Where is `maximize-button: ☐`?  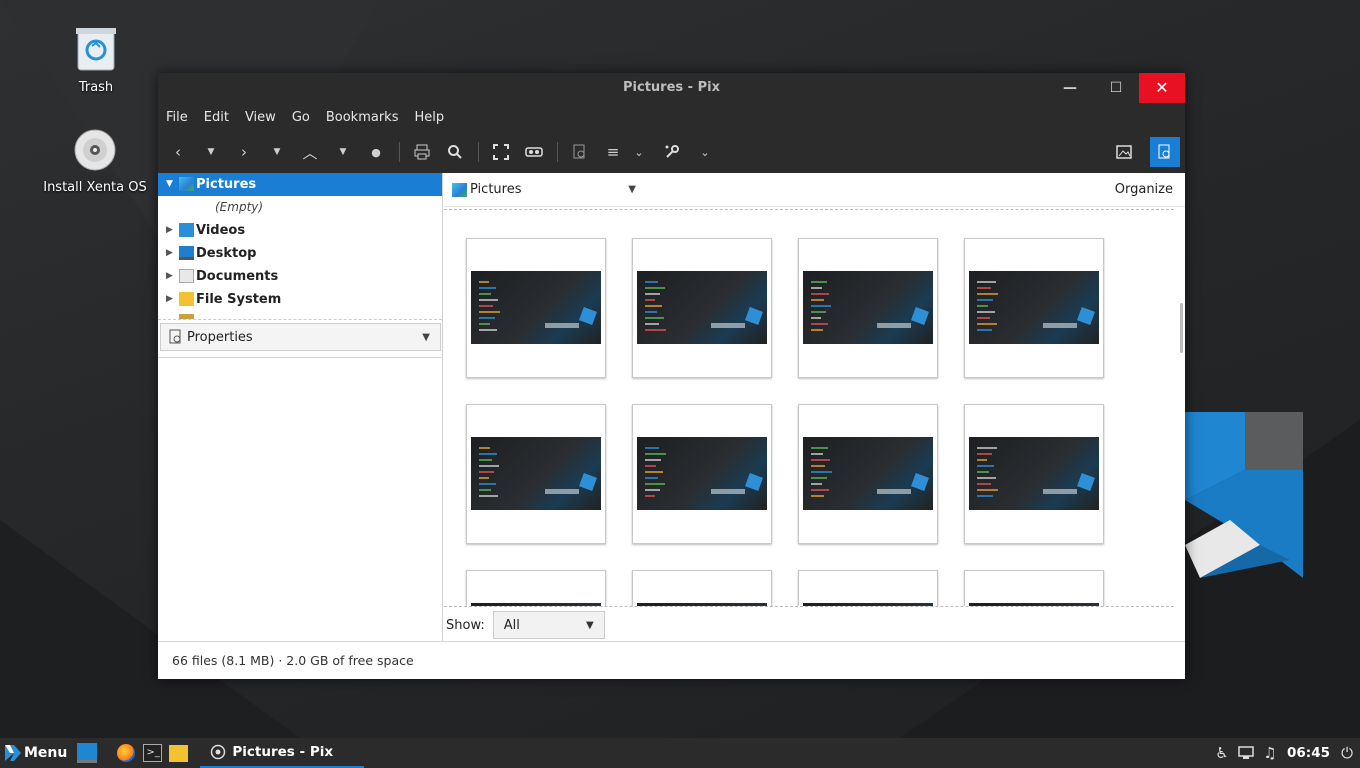
maximize-button: ☐ is located at coordinates (1116, 88).